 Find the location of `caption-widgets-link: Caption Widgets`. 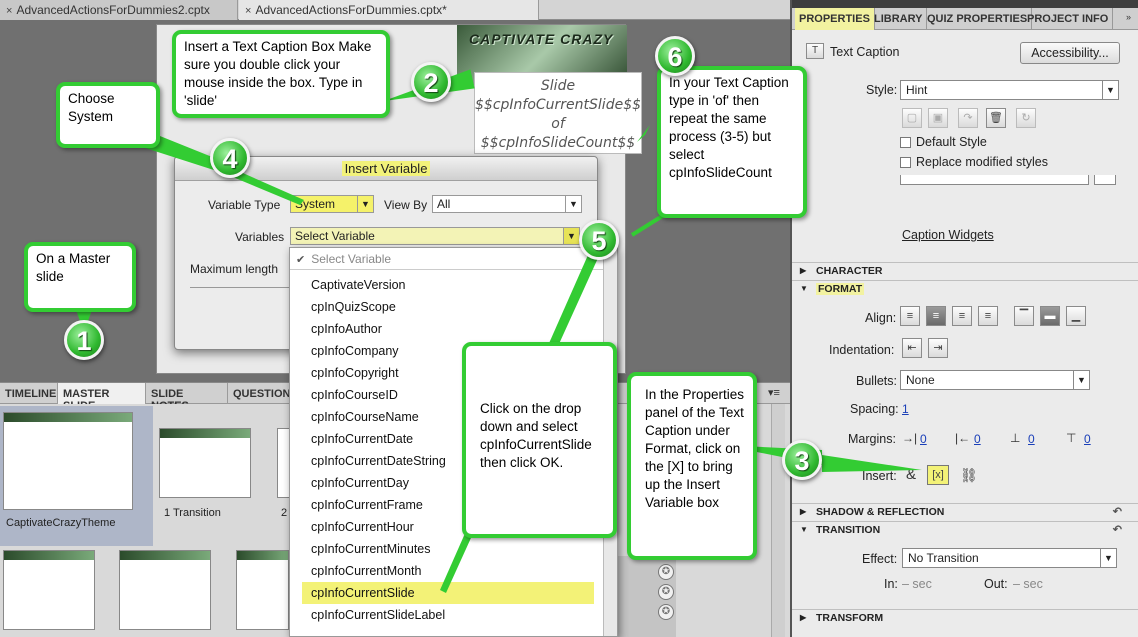

caption-widgets-link: Caption Widgets is located at coordinates (948, 235).